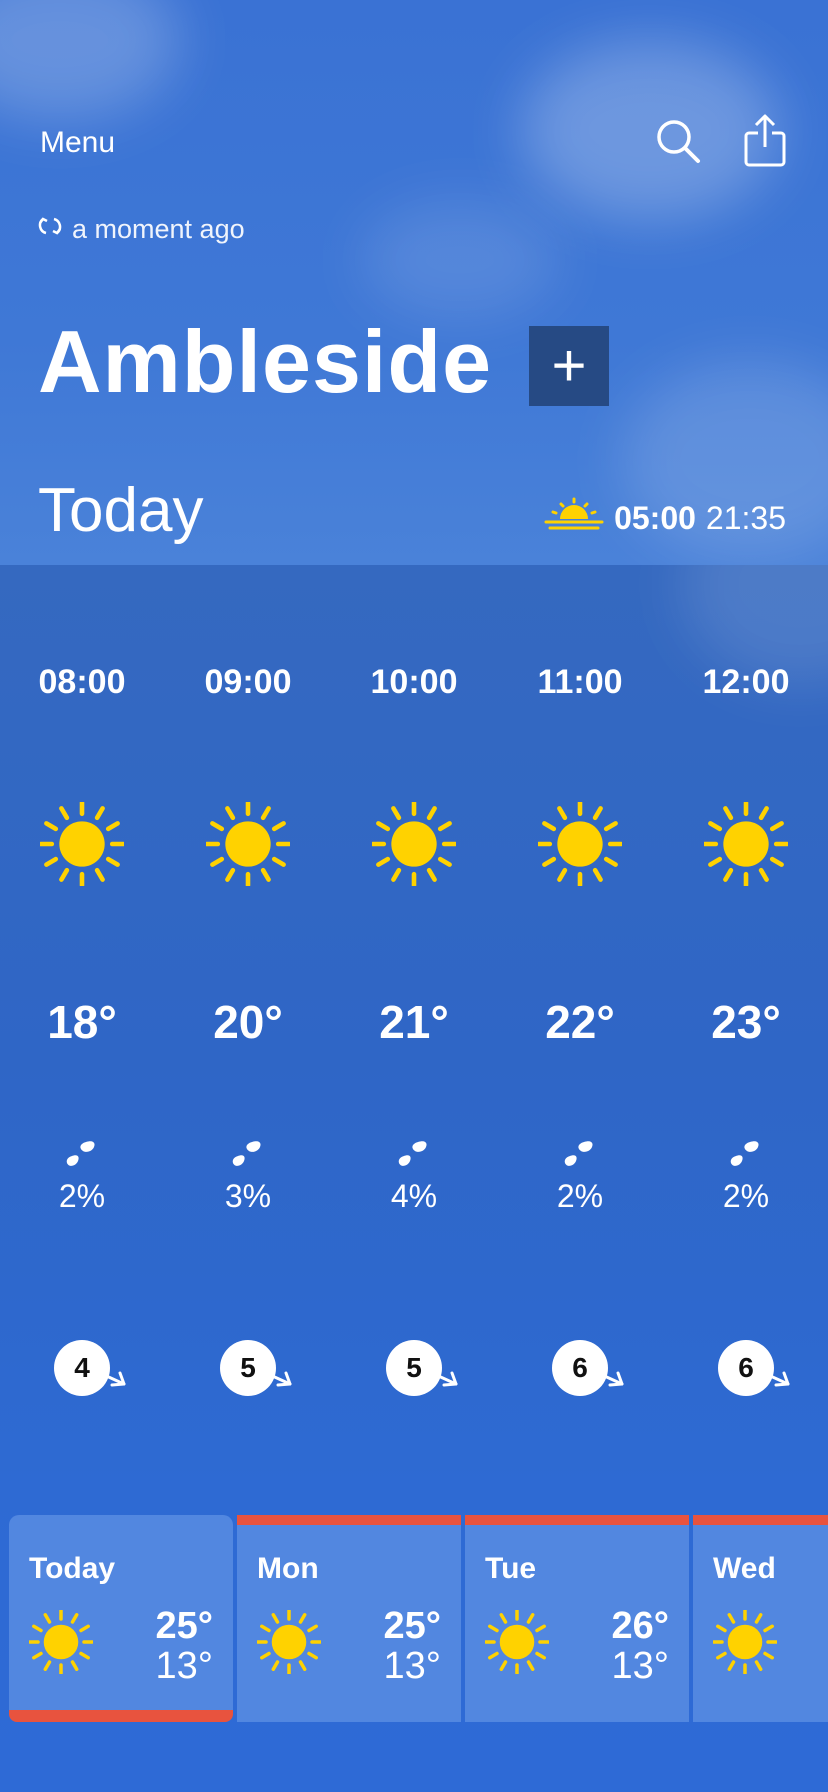 The height and width of the screenshot is (1792, 828). I want to click on hour-time: 11:00, so click(580, 682).